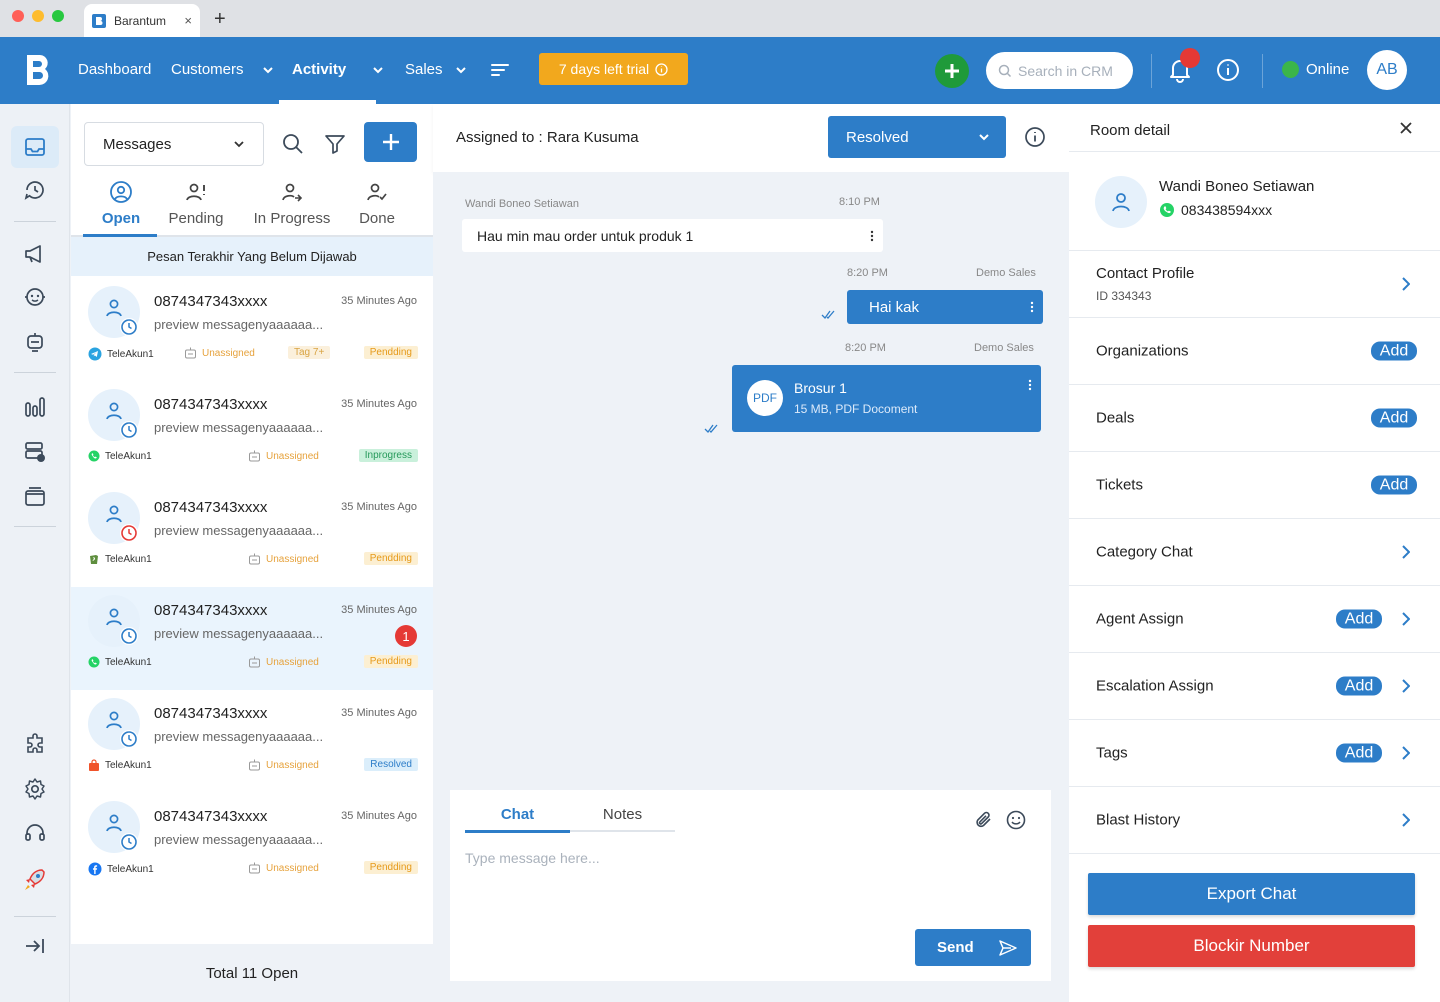 This screenshot has height=1002, width=1440. Describe the element at coordinates (461, 70) in the screenshot. I see `sales-chevron-down-icon` at that location.